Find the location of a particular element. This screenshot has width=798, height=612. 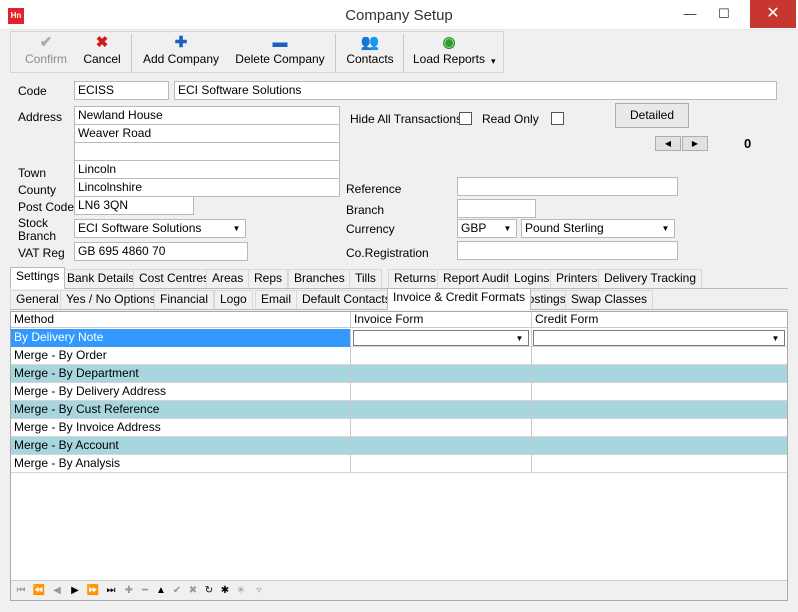

table-row: Merge - By Invoice Address is located at coordinates (399, 428).